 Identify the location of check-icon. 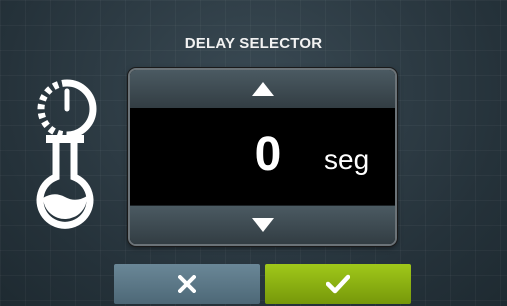
(338, 284).